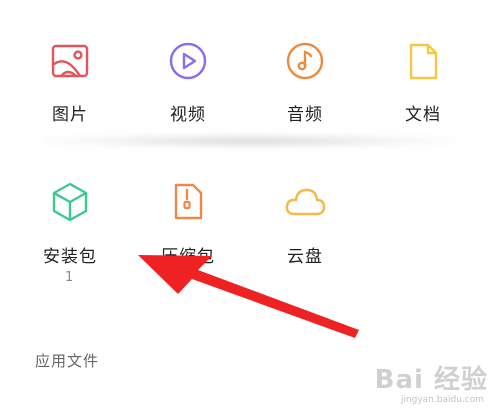  What do you see at coordinates (305, 228) in the screenshot?
I see `category-cloud: 云盘` at bounding box center [305, 228].